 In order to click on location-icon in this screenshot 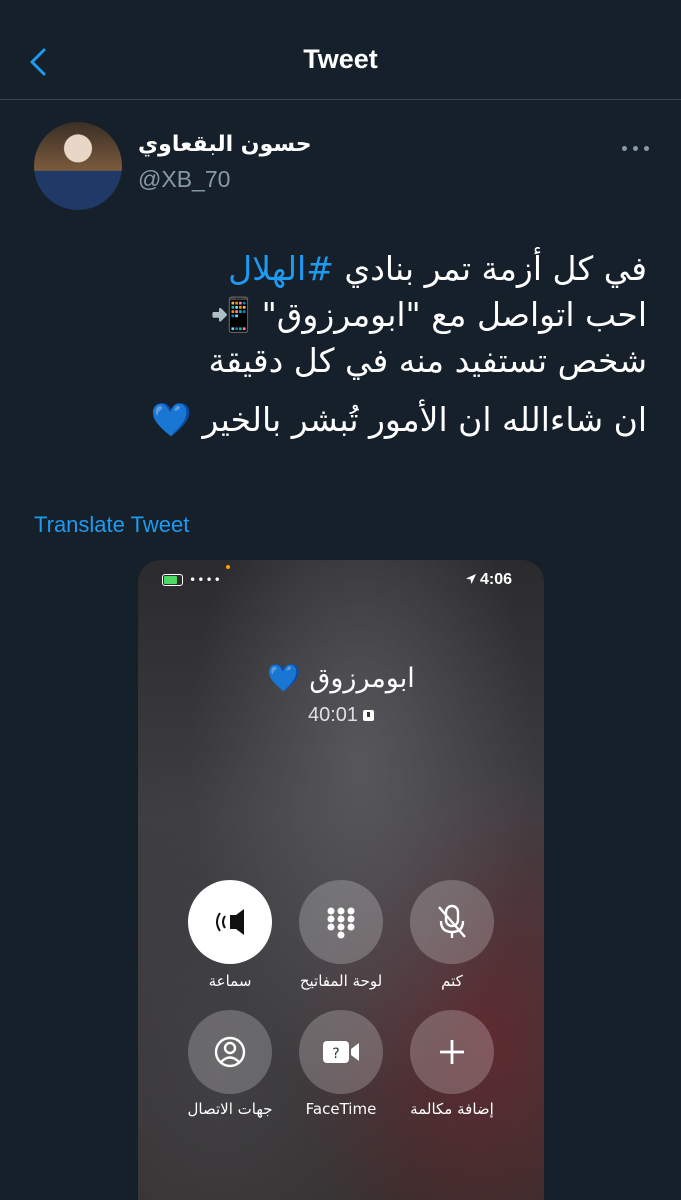, I will do `click(470, 579)`.